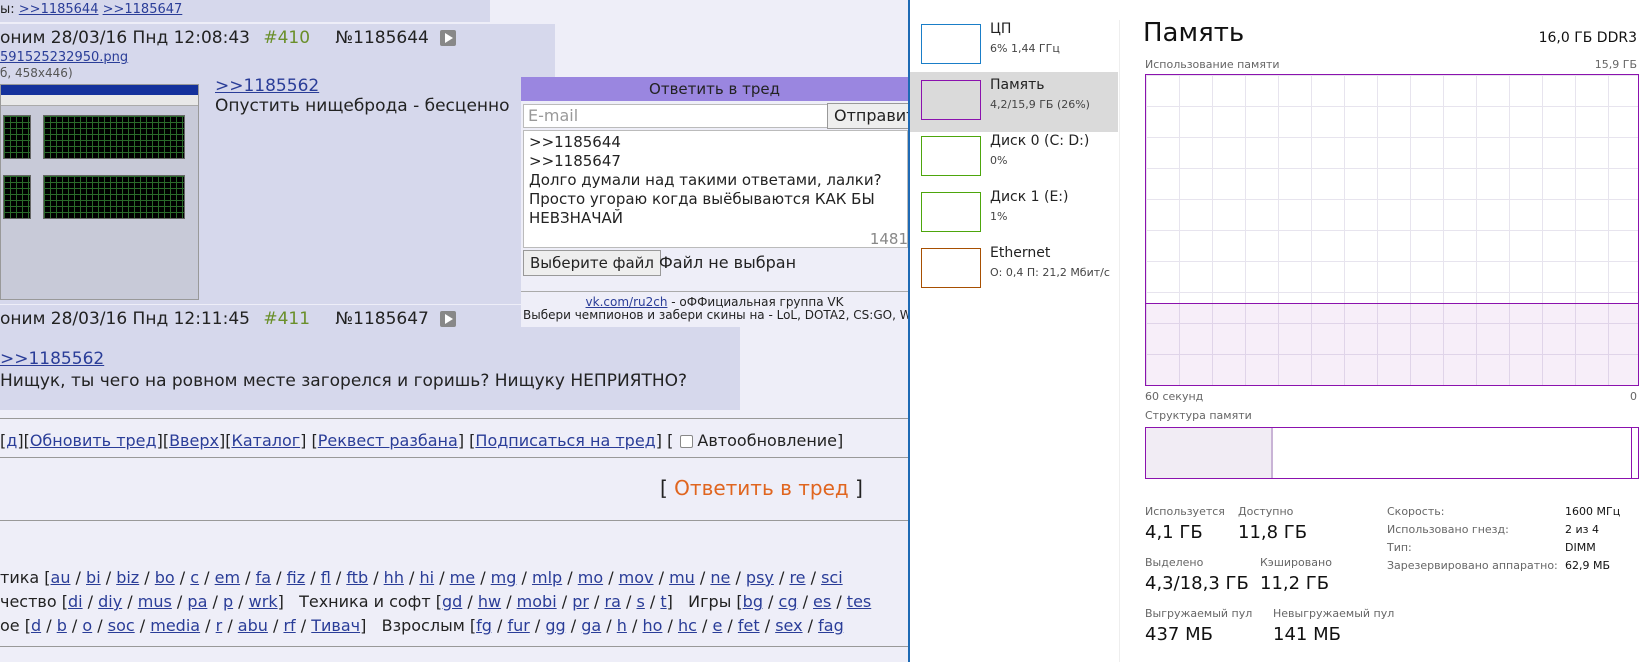 The height and width of the screenshot is (662, 1649). I want to click on board-link: es, so click(822, 601).